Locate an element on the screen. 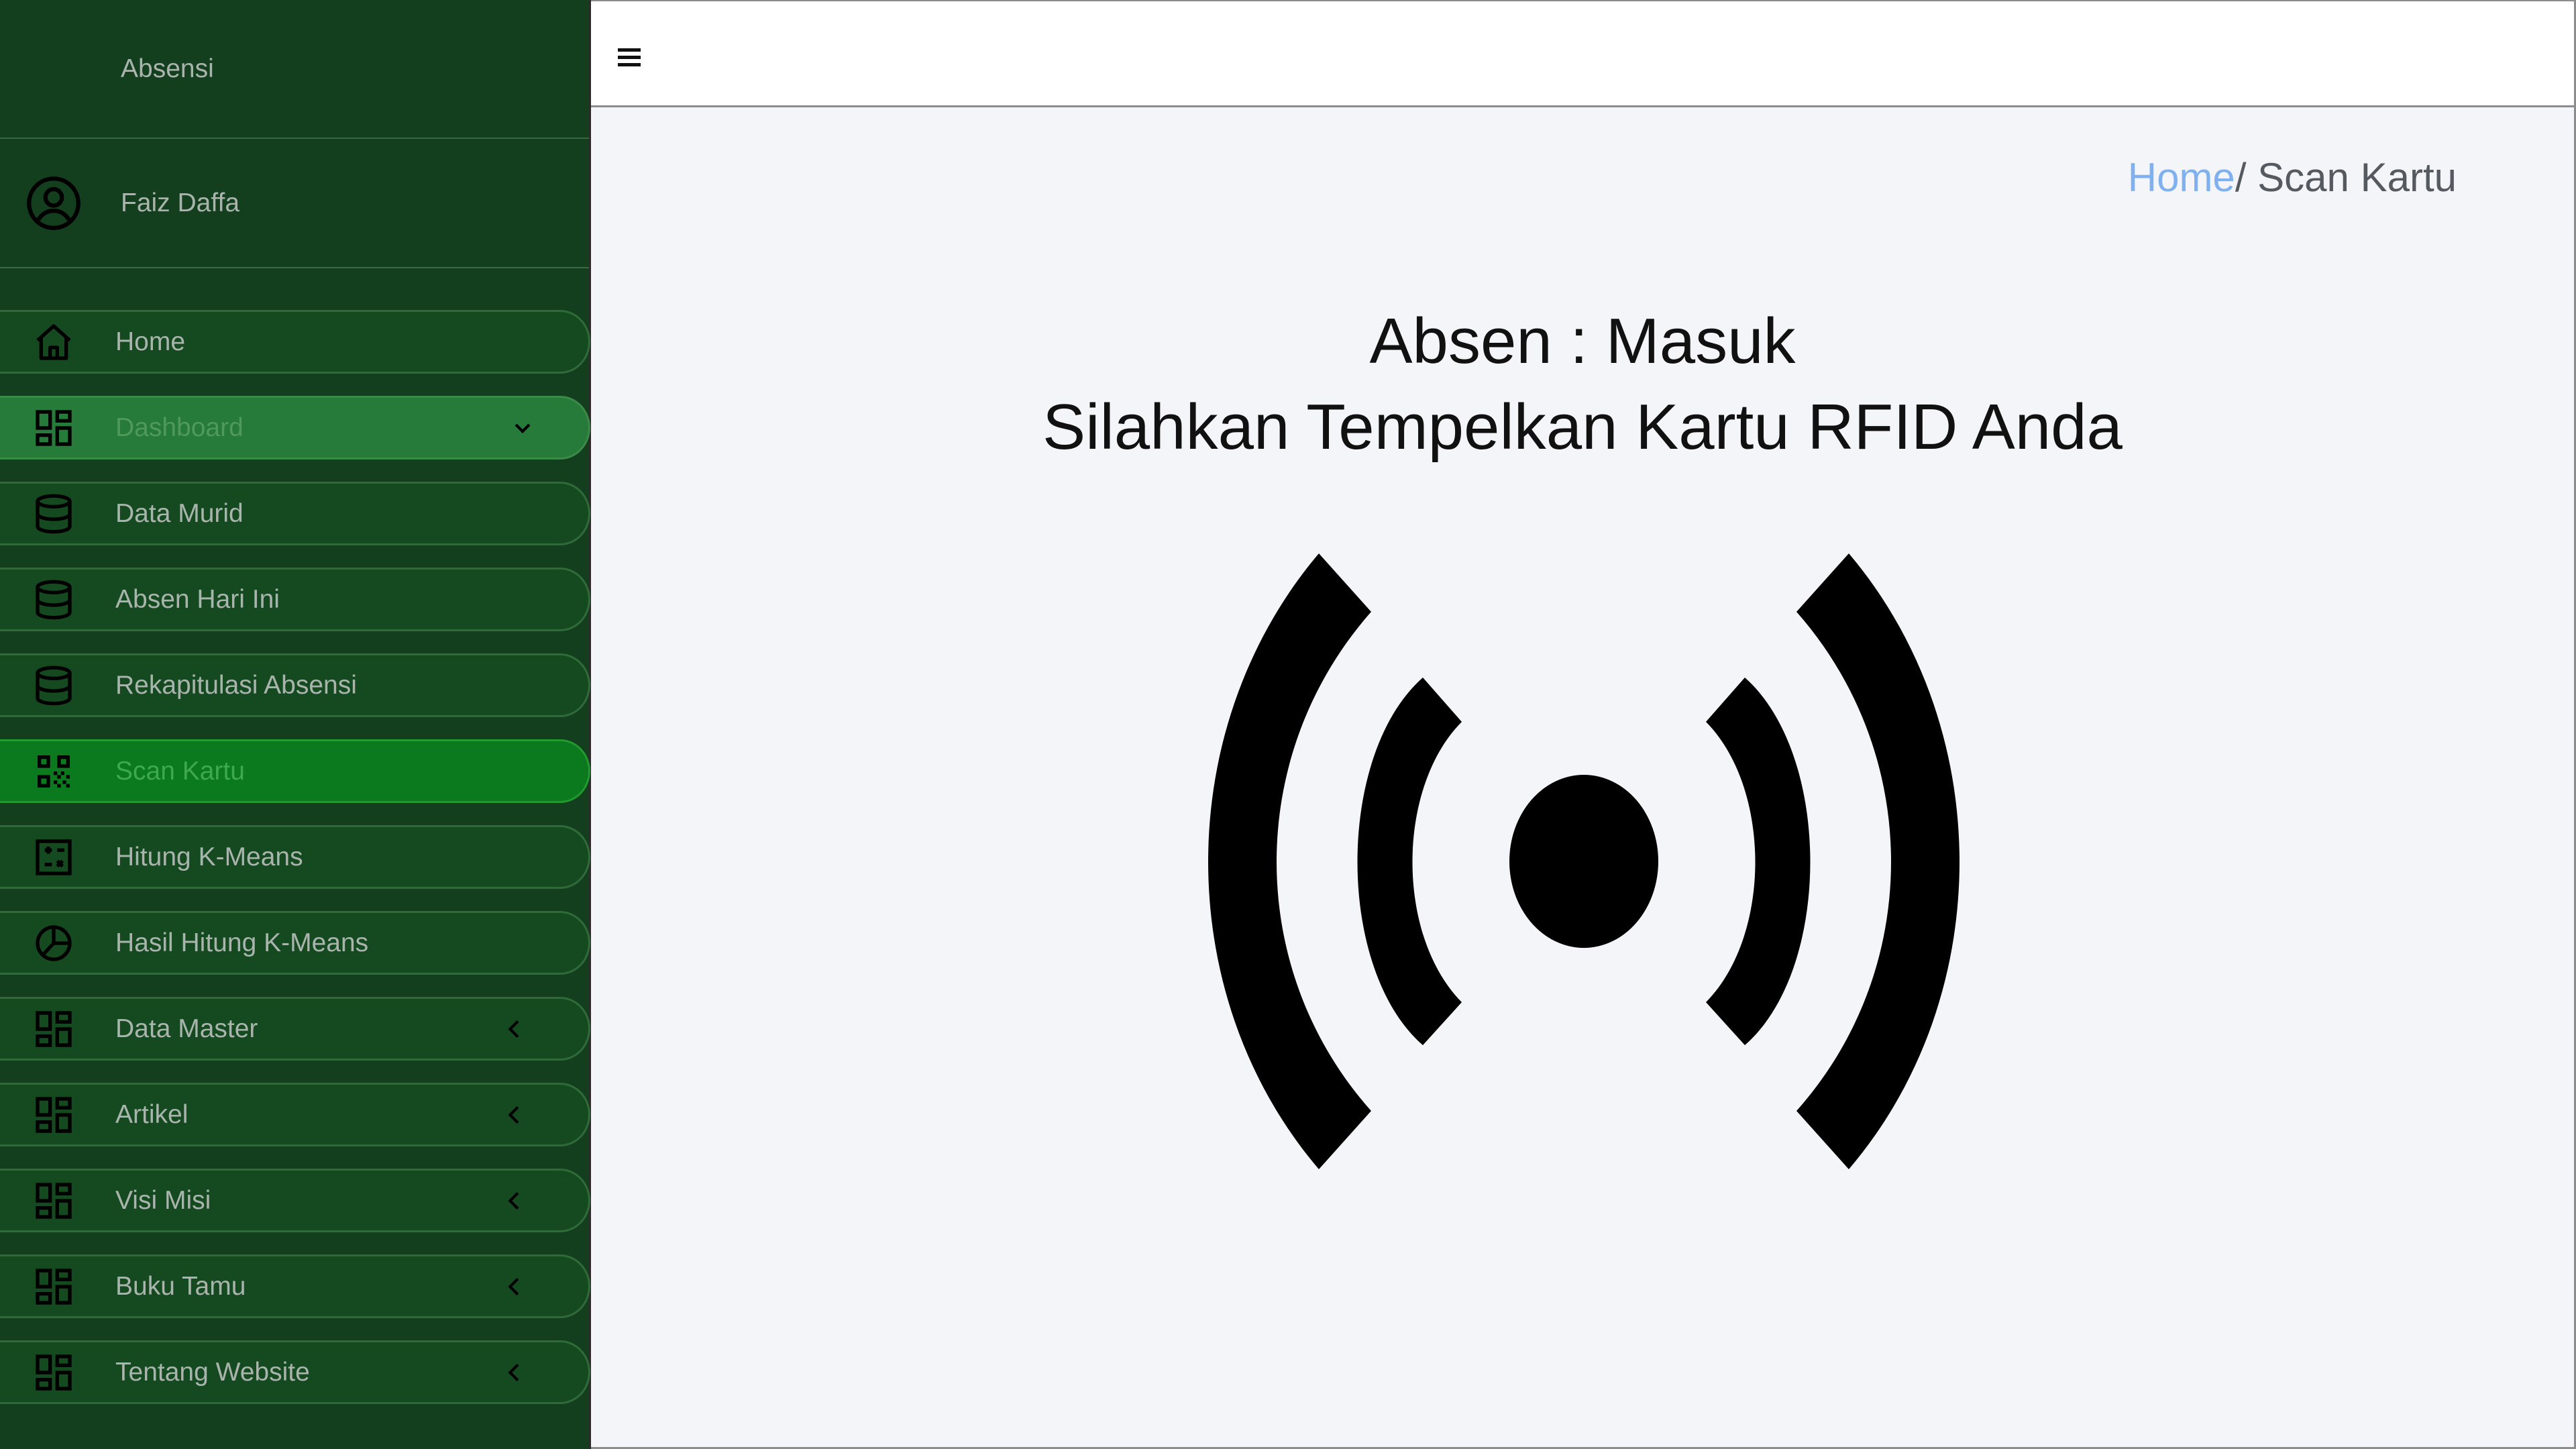  scan-instruction: Silahkan Tempelkan Kartu RFID Anda is located at coordinates (1582, 427).